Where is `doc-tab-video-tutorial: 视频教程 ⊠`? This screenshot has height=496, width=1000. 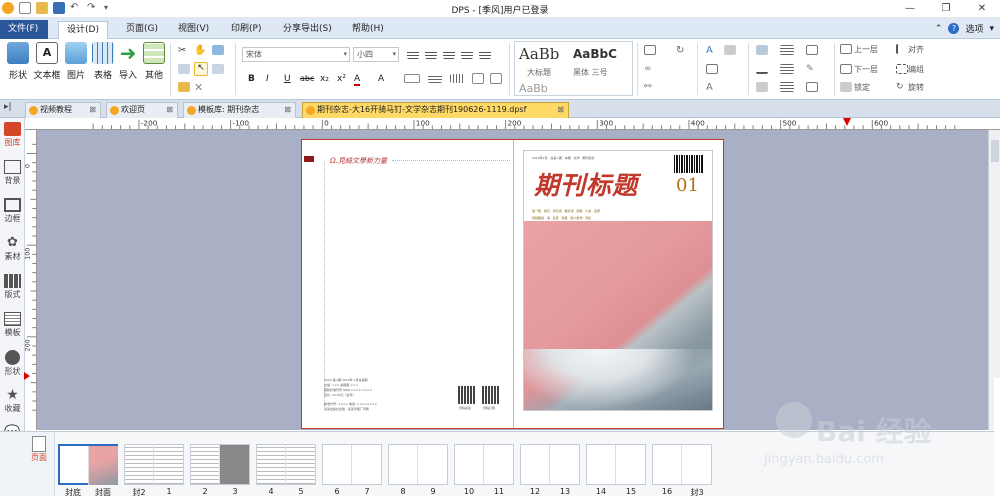 doc-tab-video-tutorial: 视频教程 ⊠ is located at coordinates (63, 110).